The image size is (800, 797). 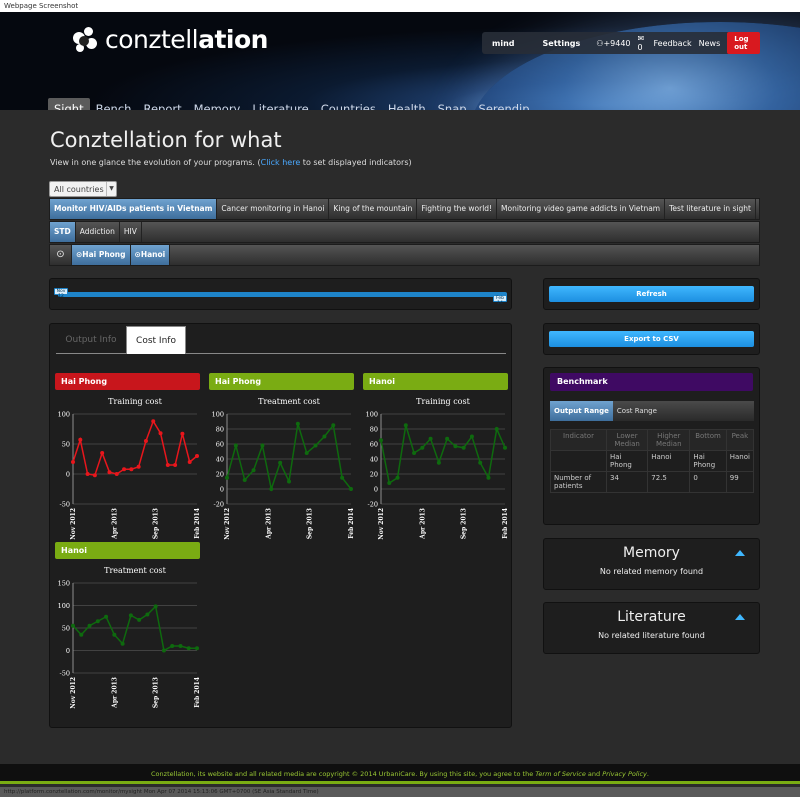 I want to click on tab-output-info: Output Info, so click(x=91, y=340).